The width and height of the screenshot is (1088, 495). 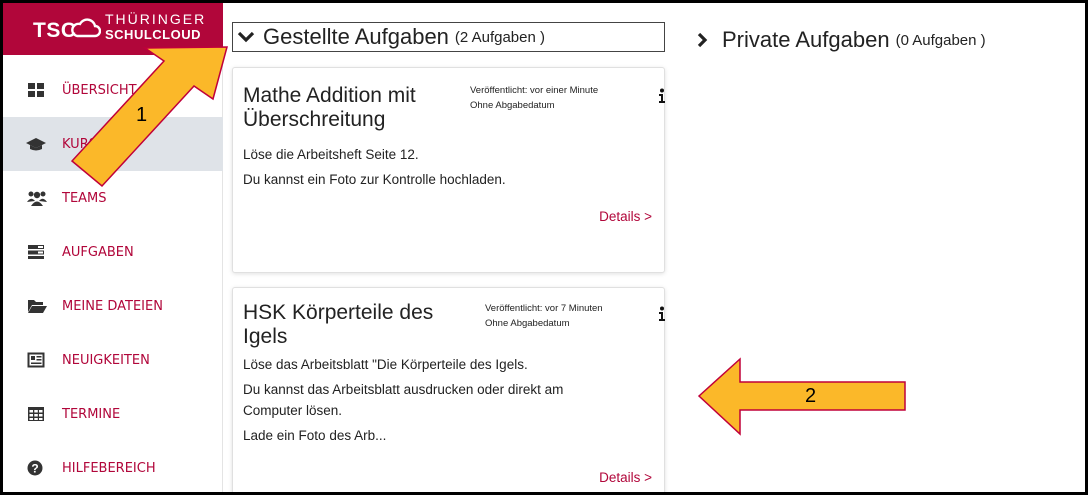 I want to click on newspaper-icon, so click(x=36, y=360).